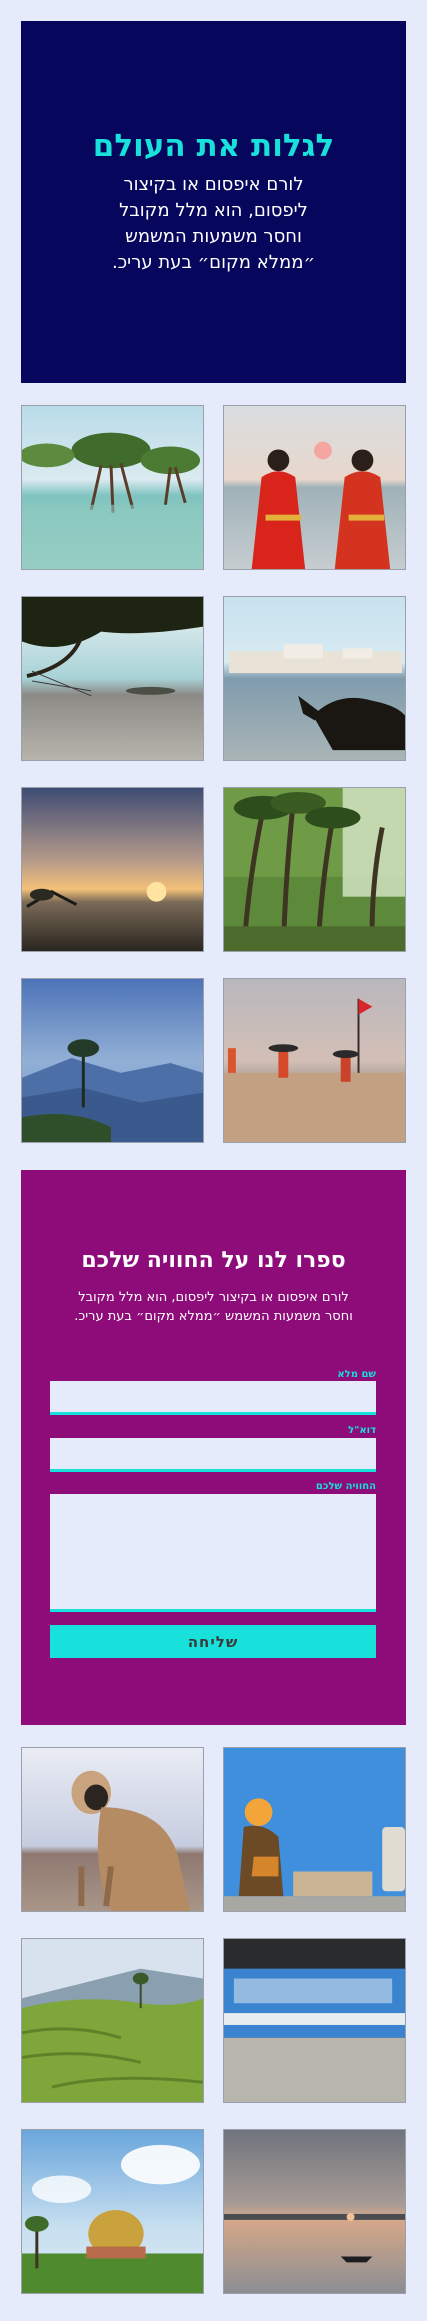 This screenshot has height=2321, width=427. What do you see at coordinates (314, 2020) in the screenshot?
I see `moving-train-photo` at bounding box center [314, 2020].